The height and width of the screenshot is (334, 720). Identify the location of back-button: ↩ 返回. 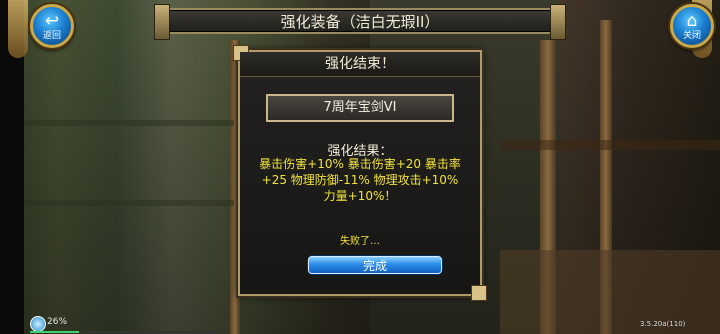
(52, 26).